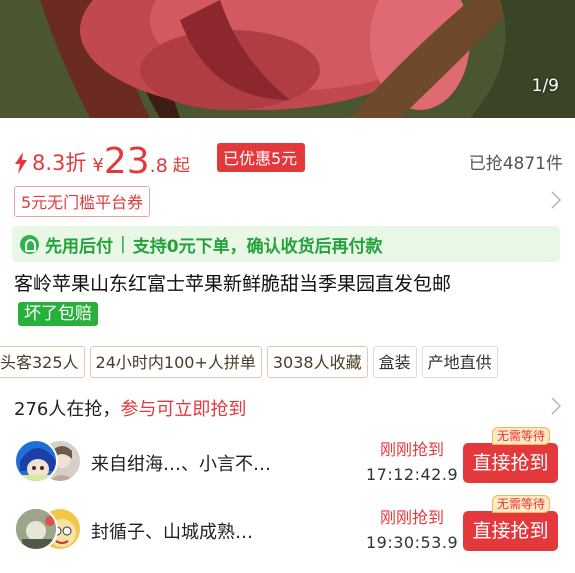 This screenshot has height=573, width=575. What do you see at coordinates (29, 244) in the screenshot?
I see `pay-later-icon` at bounding box center [29, 244].